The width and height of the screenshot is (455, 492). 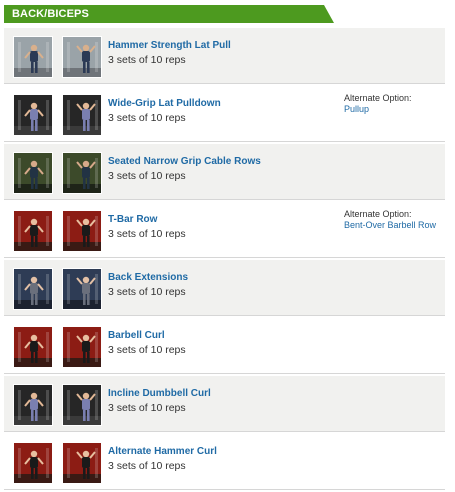 What do you see at coordinates (159, 393) in the screenshot?
I see `exercise-name-link: Incline Dumbbell Curl` at bounding box center [159, 393].